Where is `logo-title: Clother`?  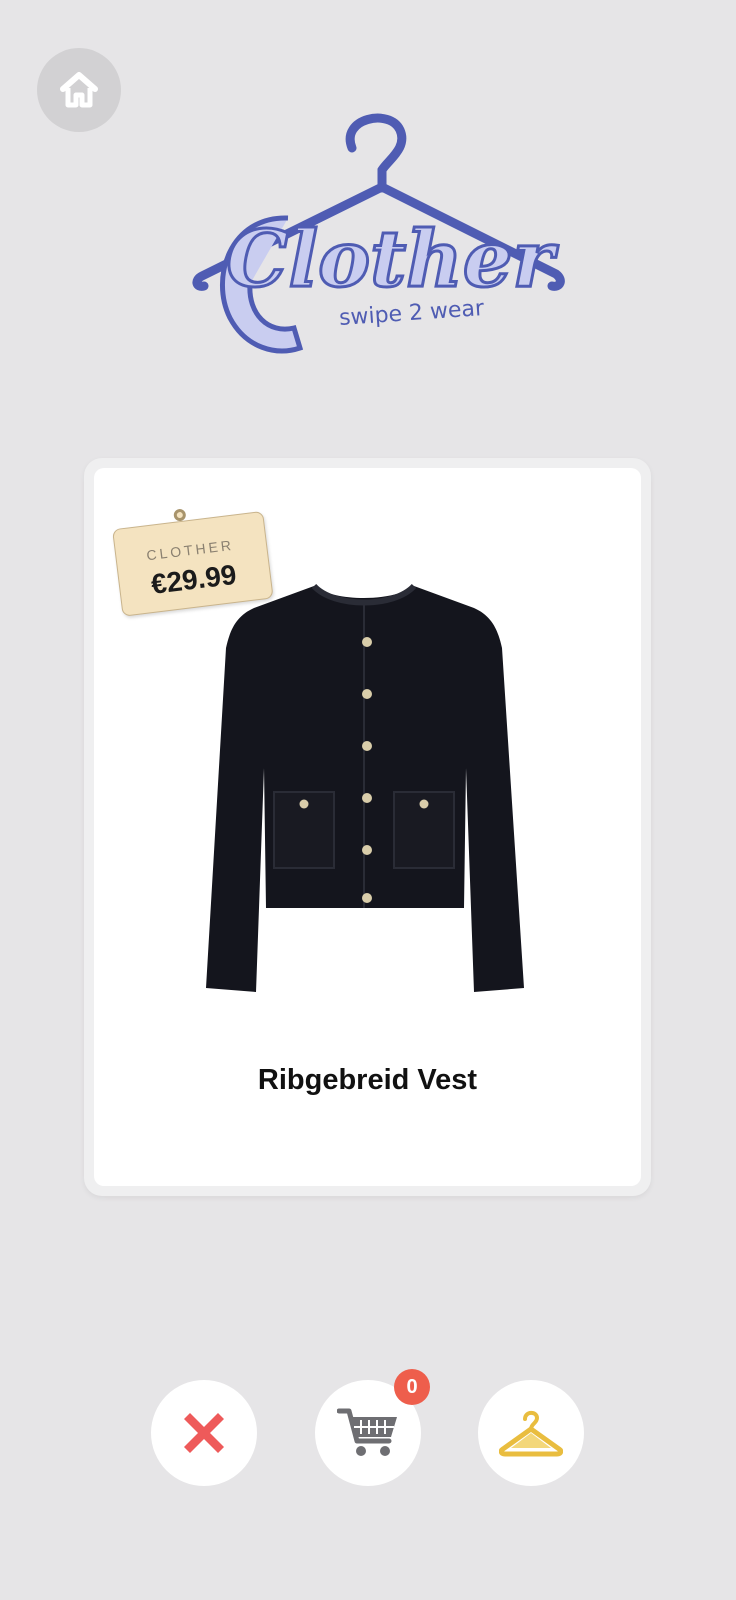 logo-title: Clother is located at coordinates (392, 259).